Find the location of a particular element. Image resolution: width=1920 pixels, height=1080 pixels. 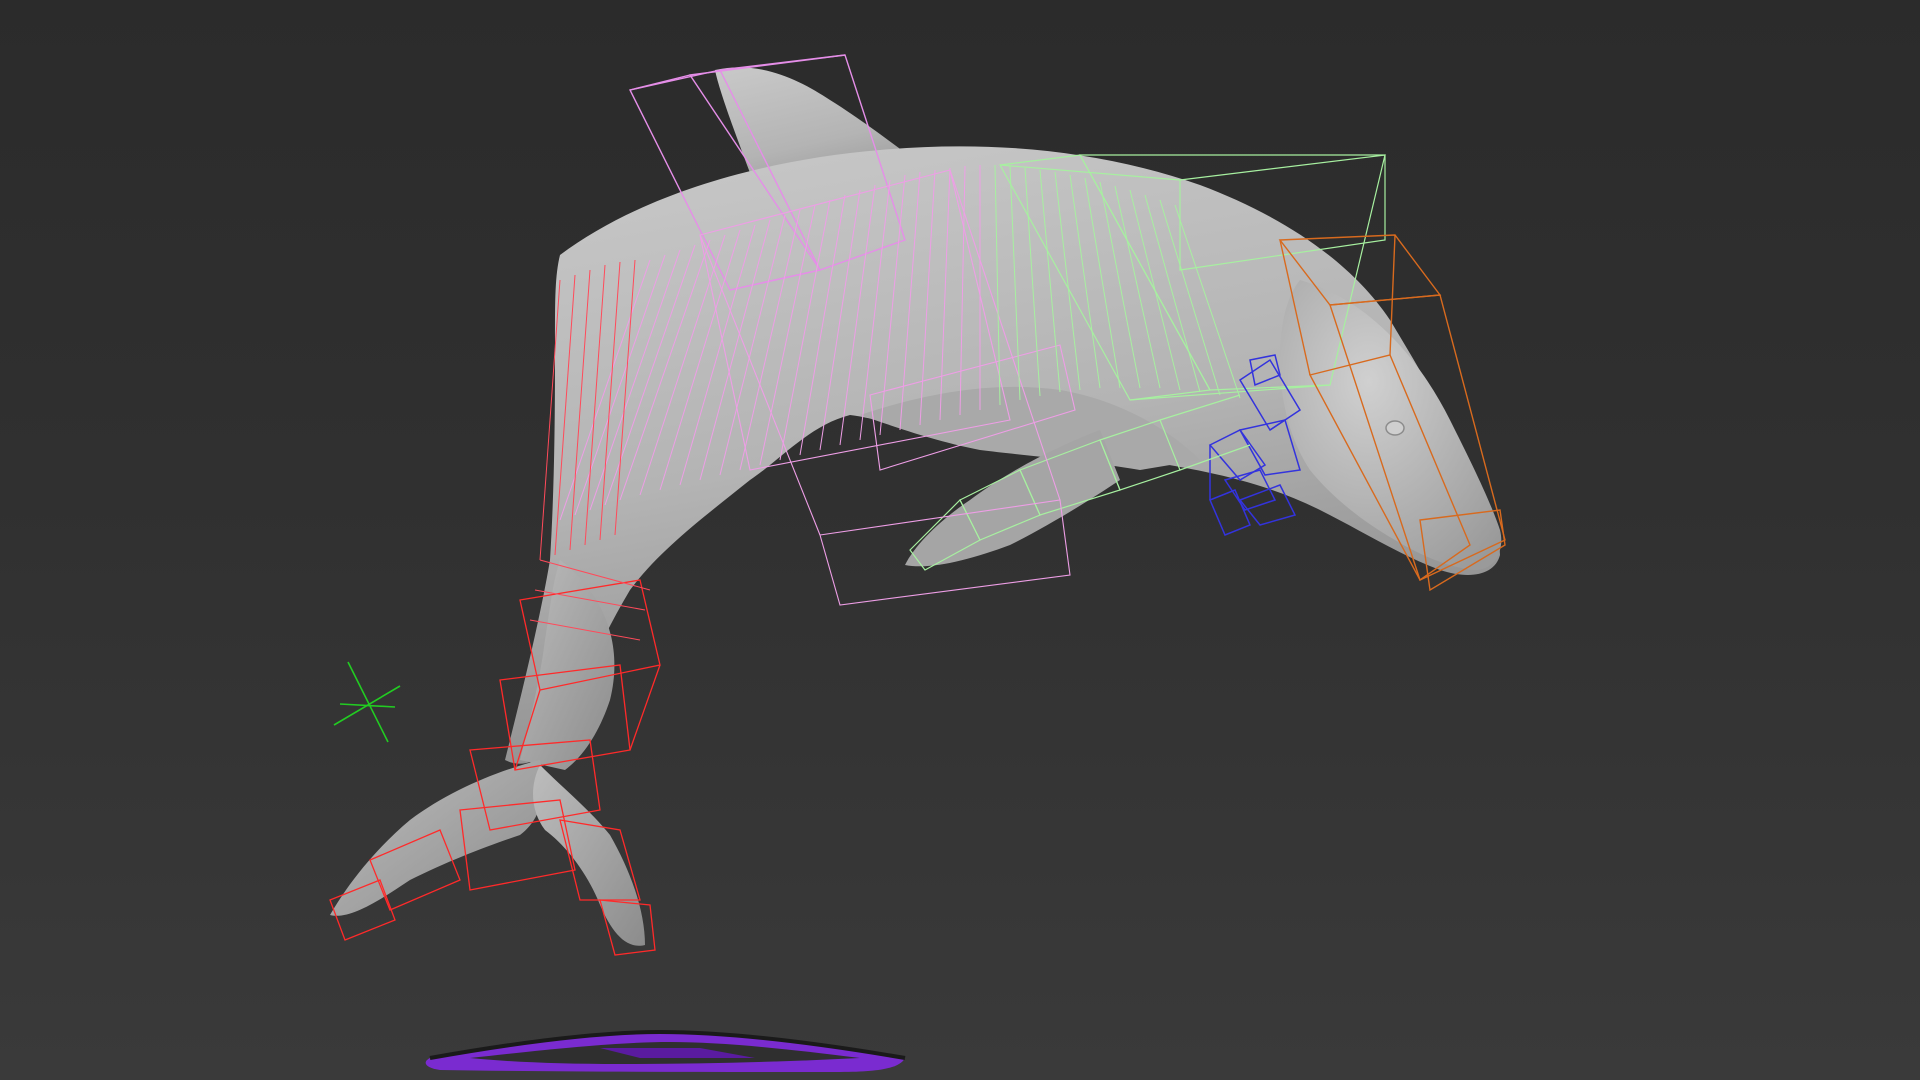

root-control is located at coordinates (665, 1050).